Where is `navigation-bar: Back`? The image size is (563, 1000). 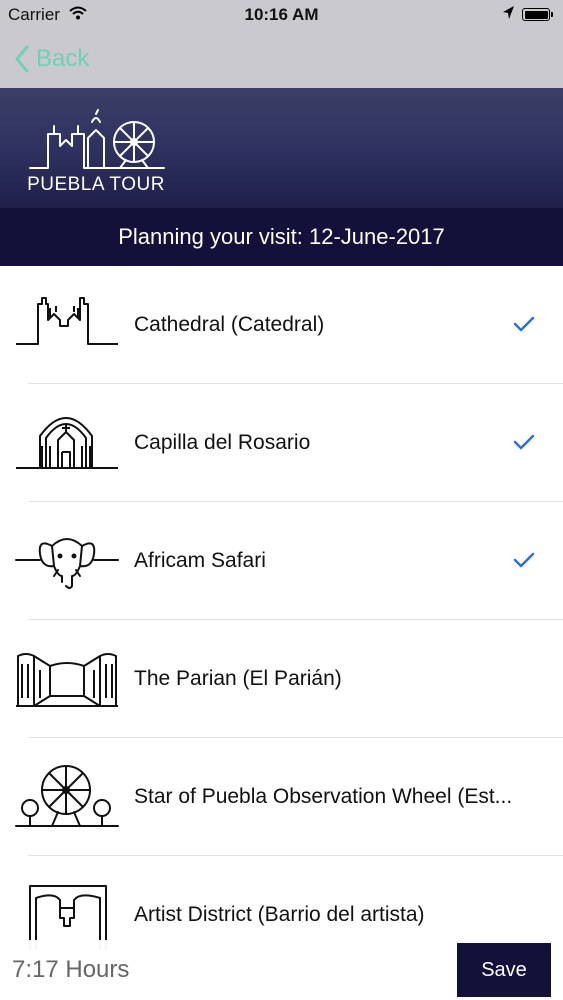
navigation-bar: Back is located at coordinates (281, 59).